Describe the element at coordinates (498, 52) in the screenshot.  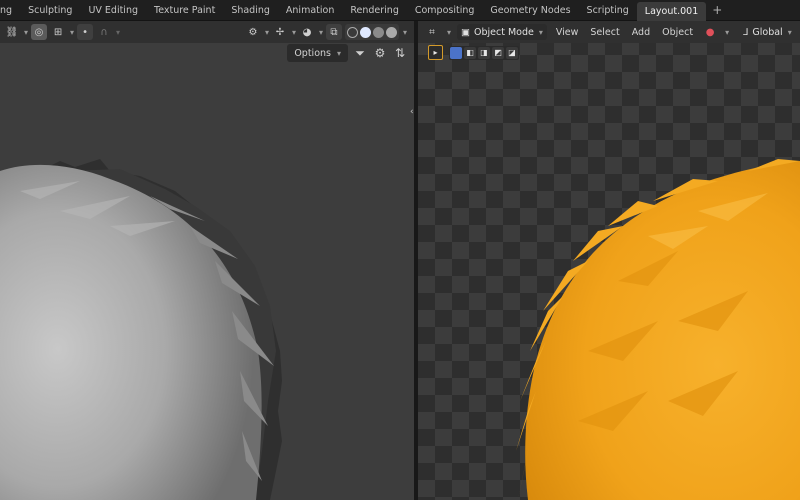
I see `select-invert-icon: ◩` at that location.